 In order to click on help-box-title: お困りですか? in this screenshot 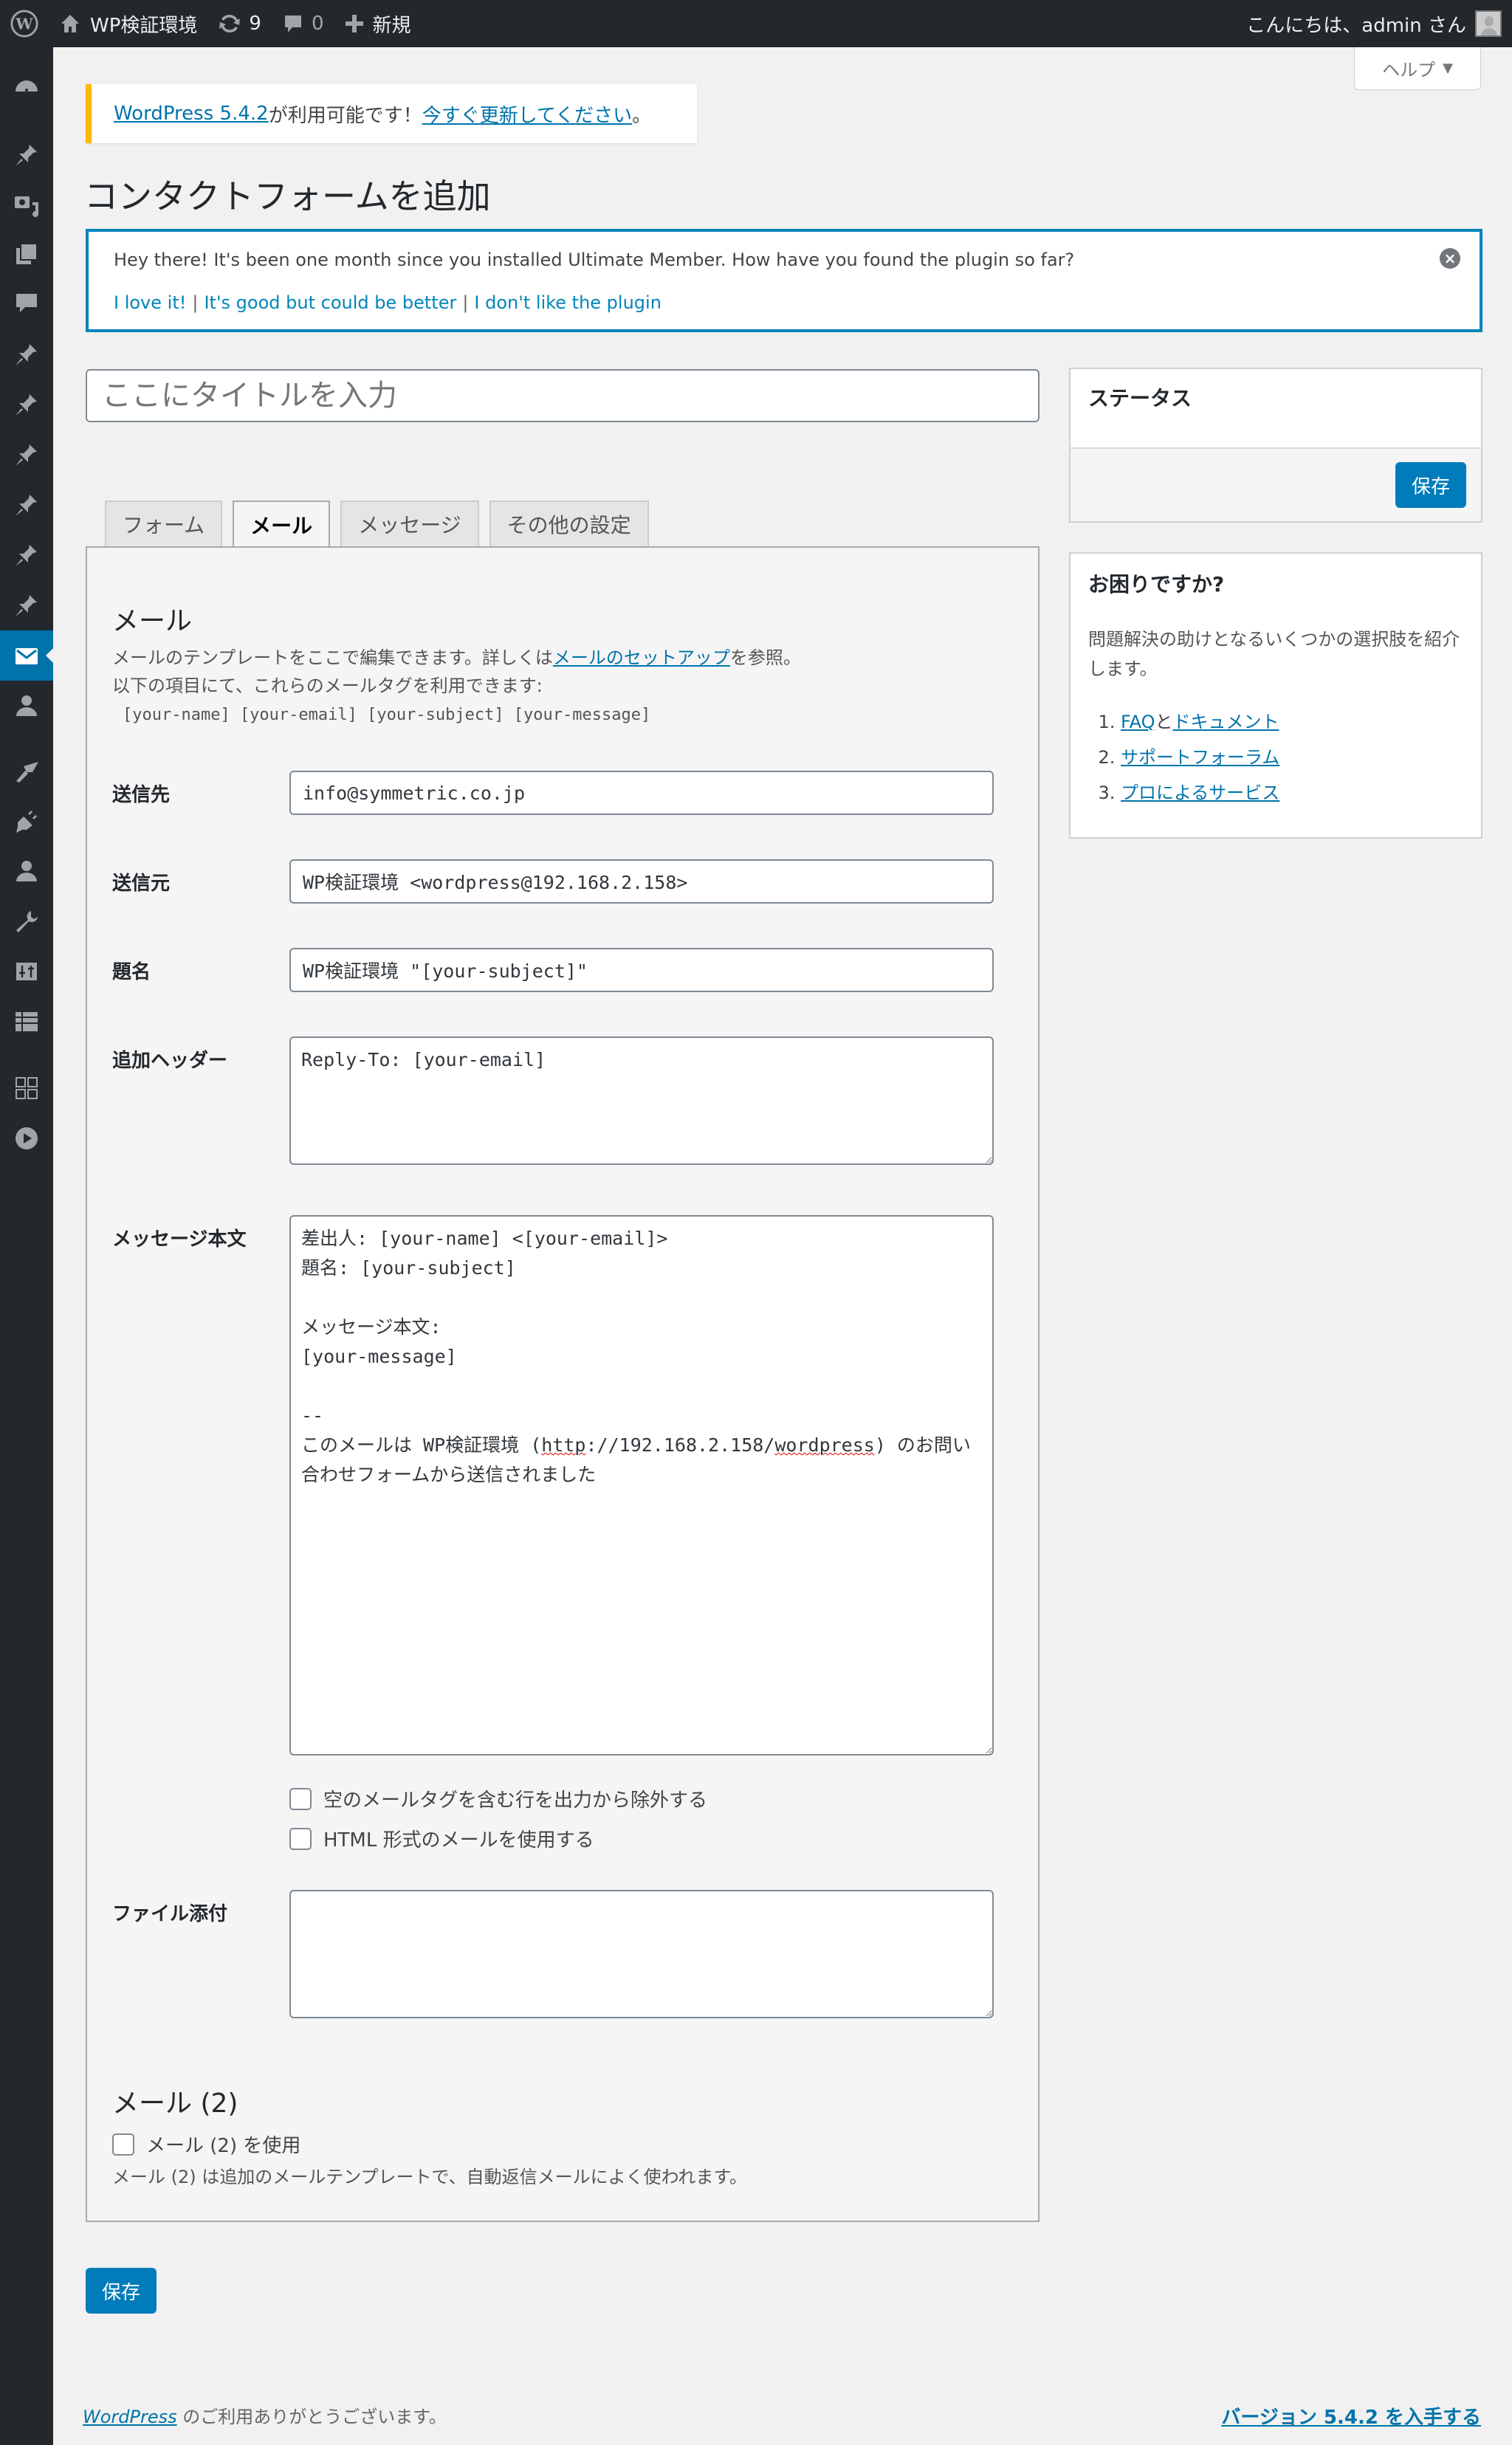, I will do `click(1156, 584)`.